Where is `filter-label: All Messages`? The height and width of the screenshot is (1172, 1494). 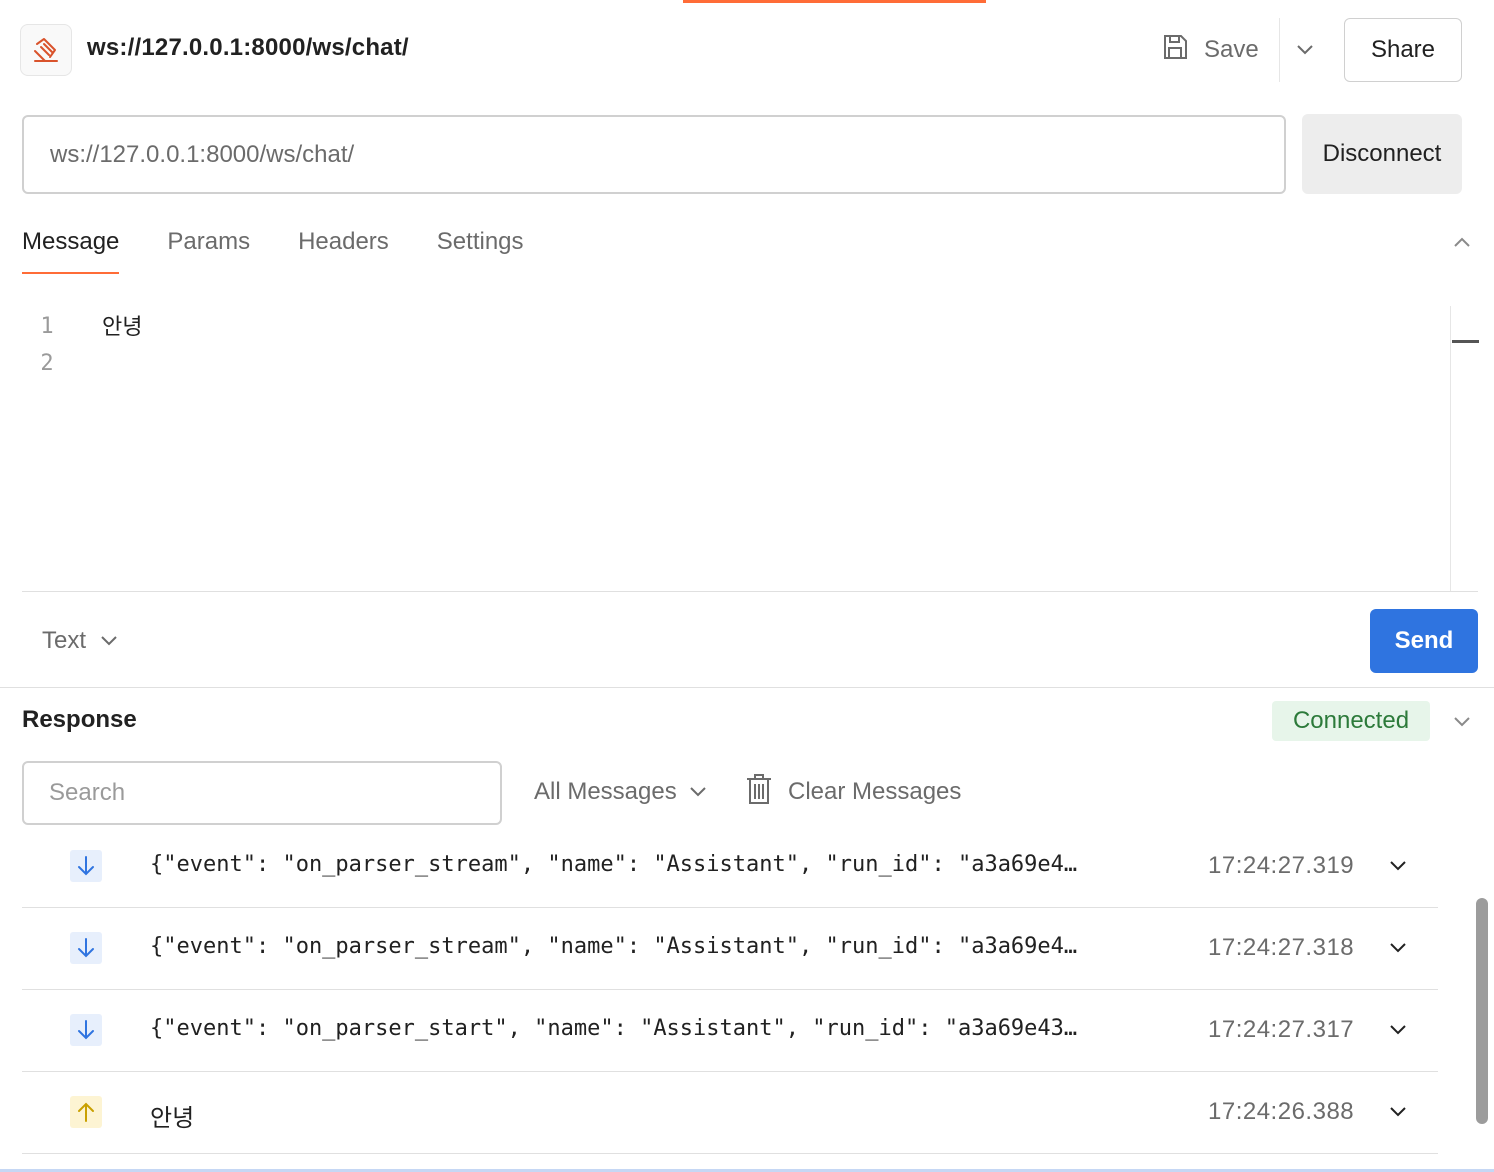
filter-label: All Messages is located at coordinates (605, 791).